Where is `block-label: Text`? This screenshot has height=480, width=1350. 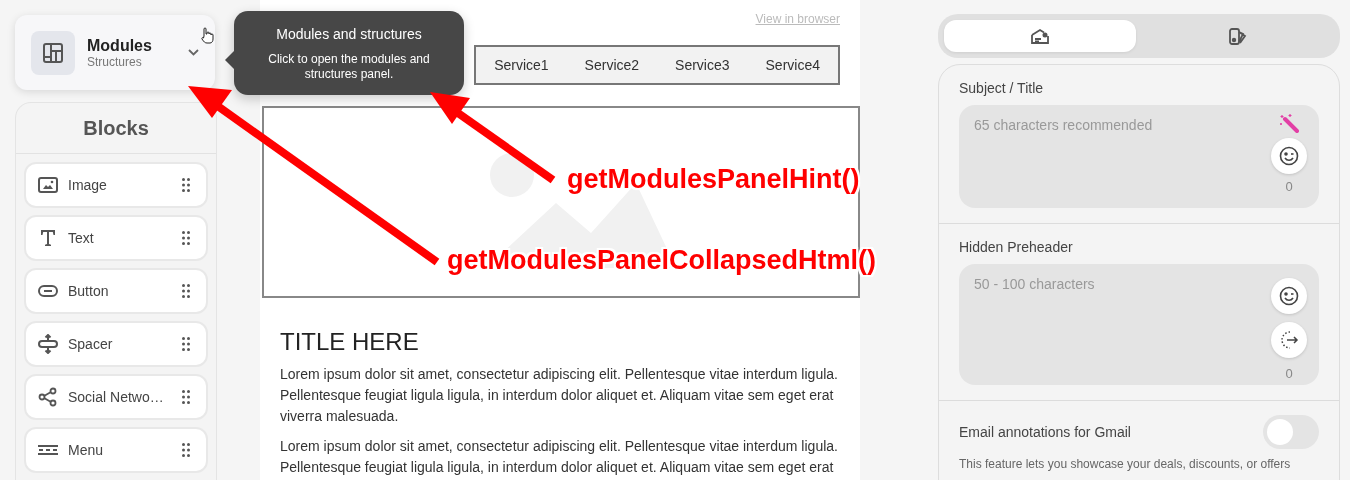
block-label: Text is located at coordinates (81, 238).